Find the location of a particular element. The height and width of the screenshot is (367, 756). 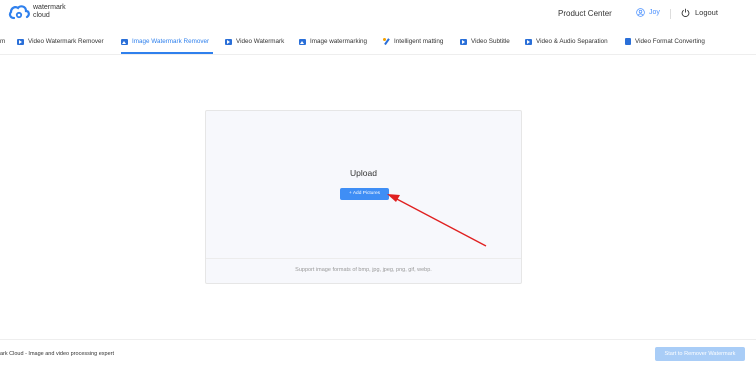

red-arrow-annotation is located at coordinates (437, 220).